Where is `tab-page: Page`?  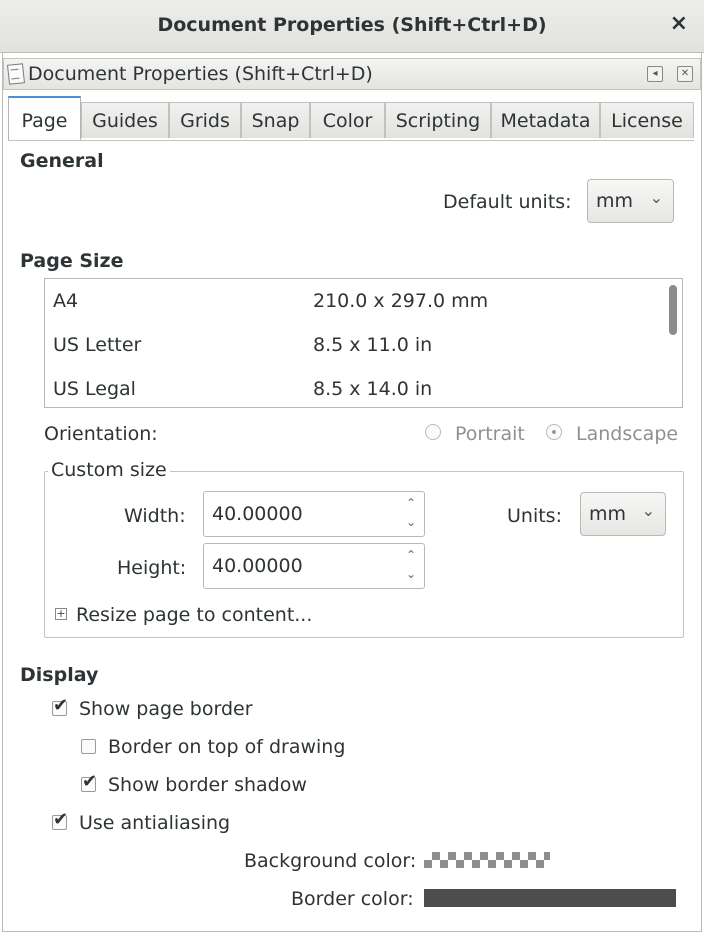 tab-page: Page is located at coordinates (44, 118).